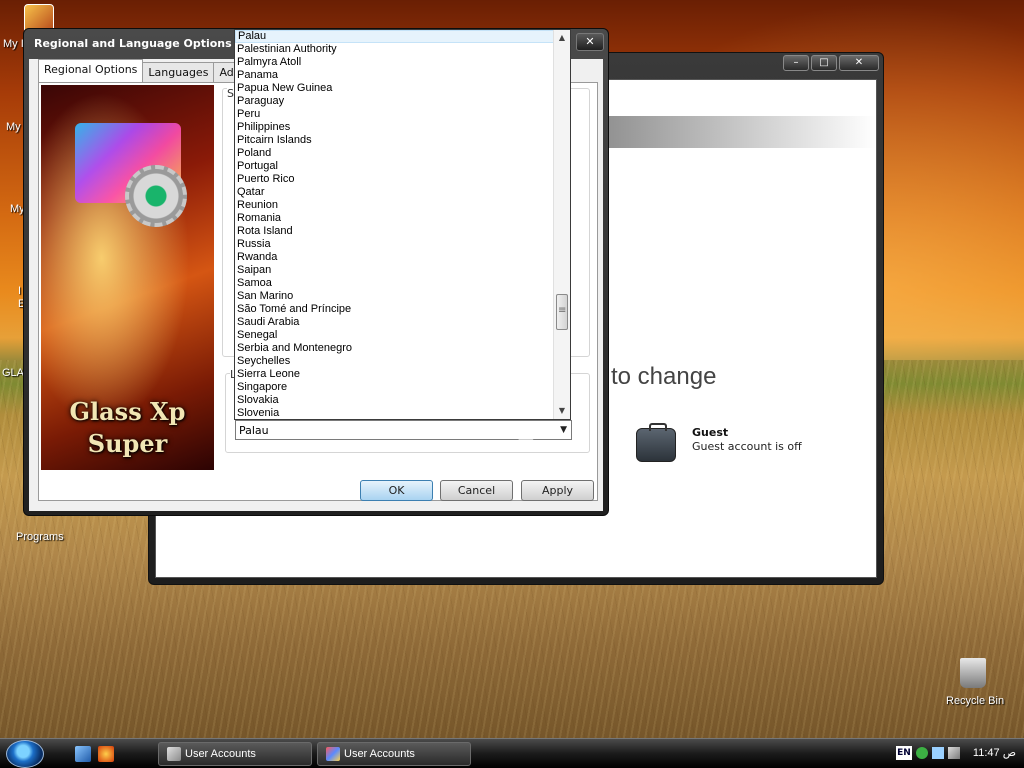  What do you see at coordinates (512, 753) in the screenshot?
I see `taskbar: User Accounts User Accounts EN 11:47 ص` at bounding box center [512, 753].